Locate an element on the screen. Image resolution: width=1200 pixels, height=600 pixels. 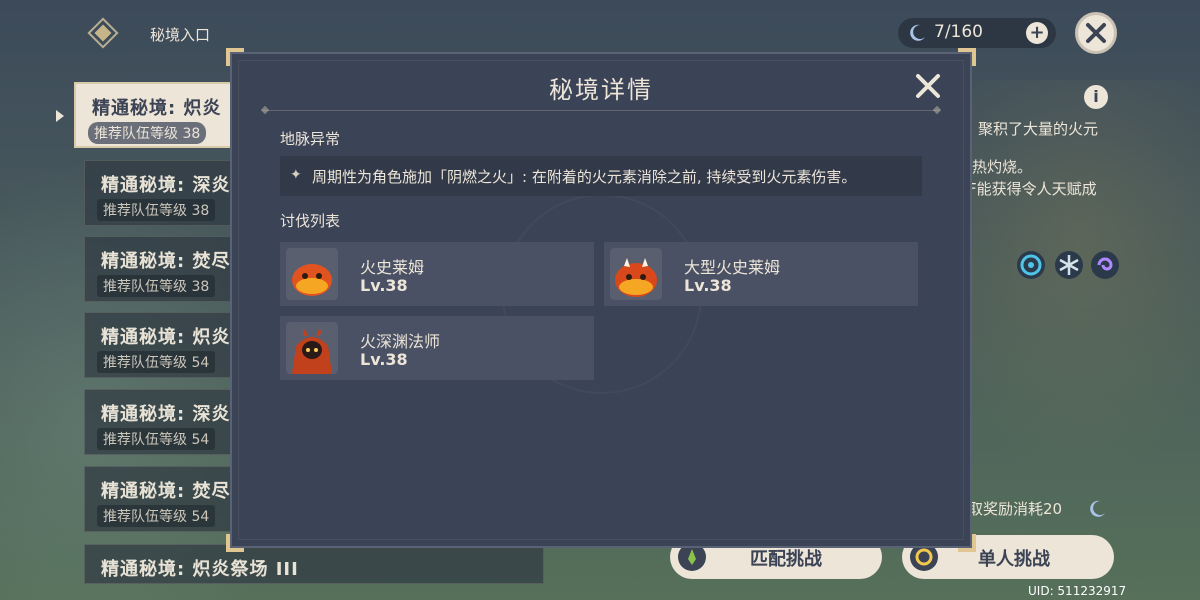
enemy-card: 大型火史莱姆 Lv.38 is located at coordinates (761, 274).